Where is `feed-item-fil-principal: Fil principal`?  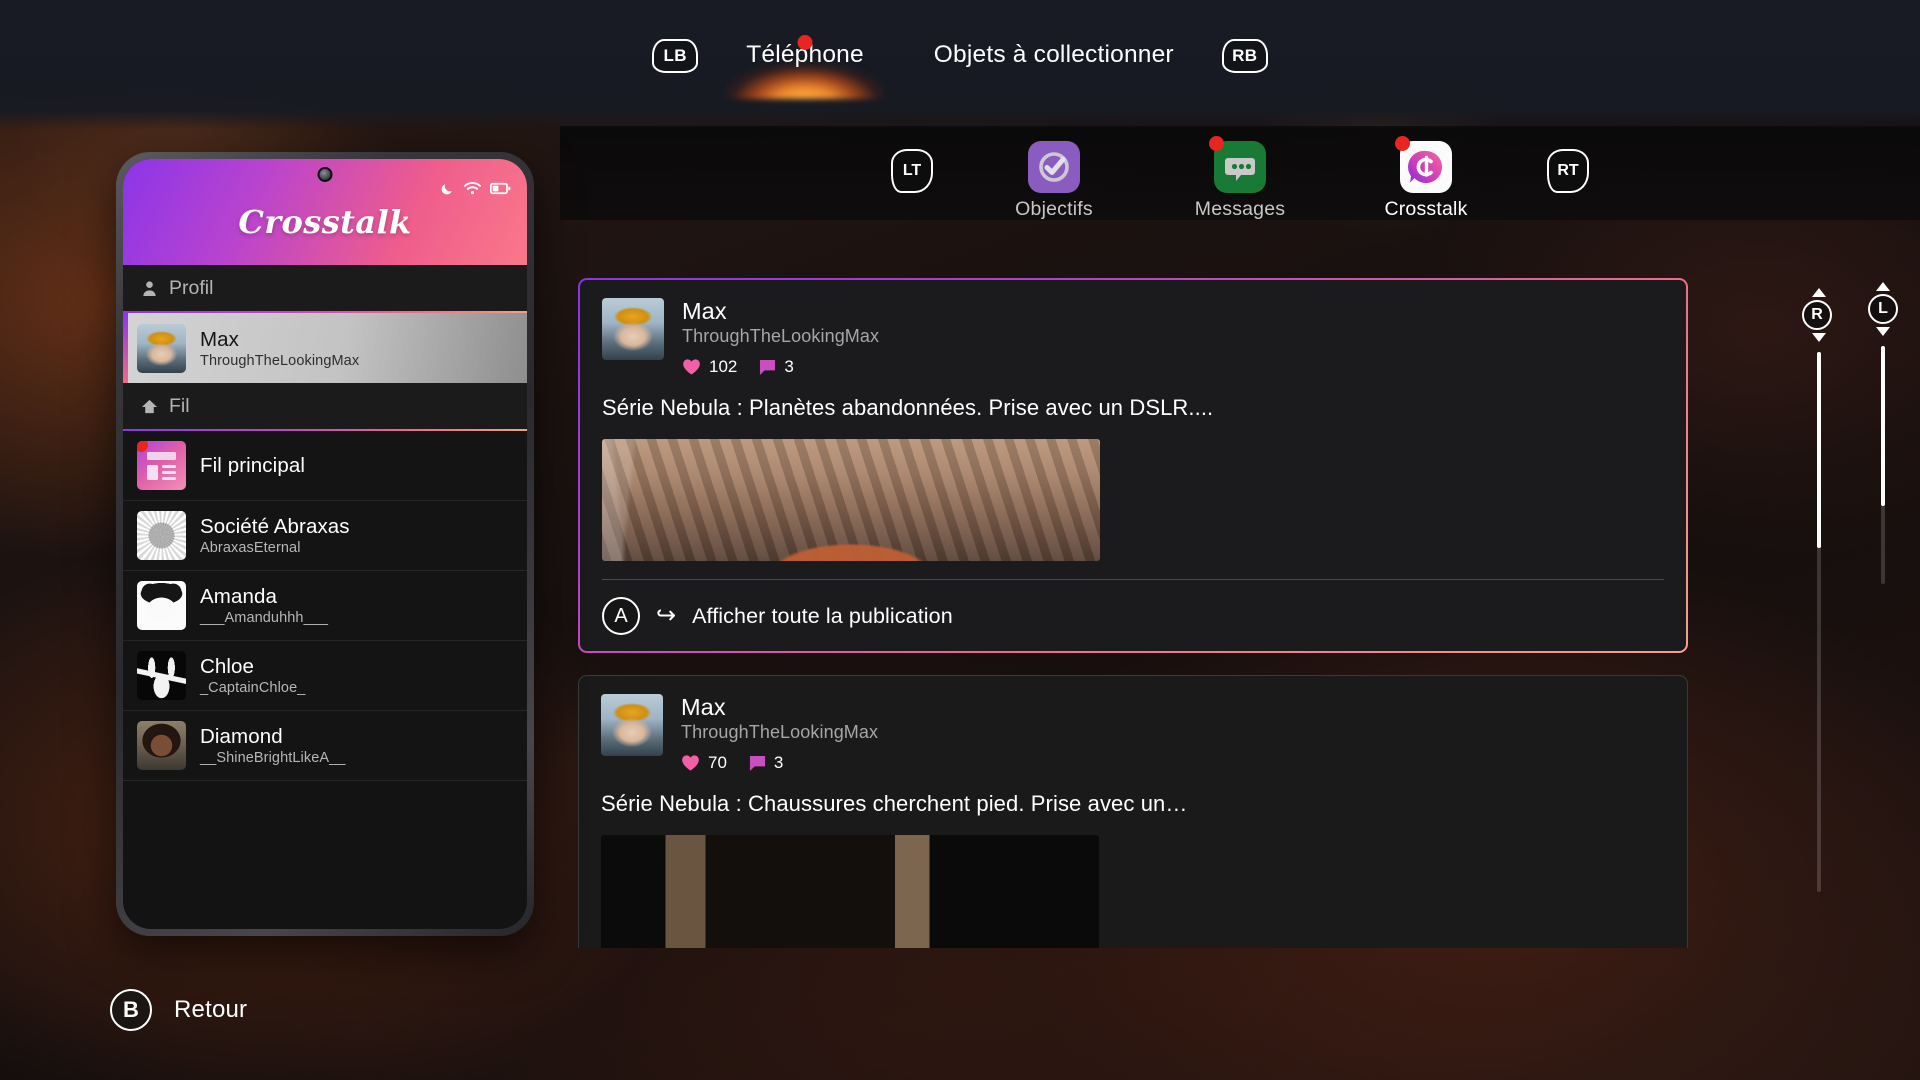
feed-item-fil-principal: Fil principal is located at coordinates (325, 466).